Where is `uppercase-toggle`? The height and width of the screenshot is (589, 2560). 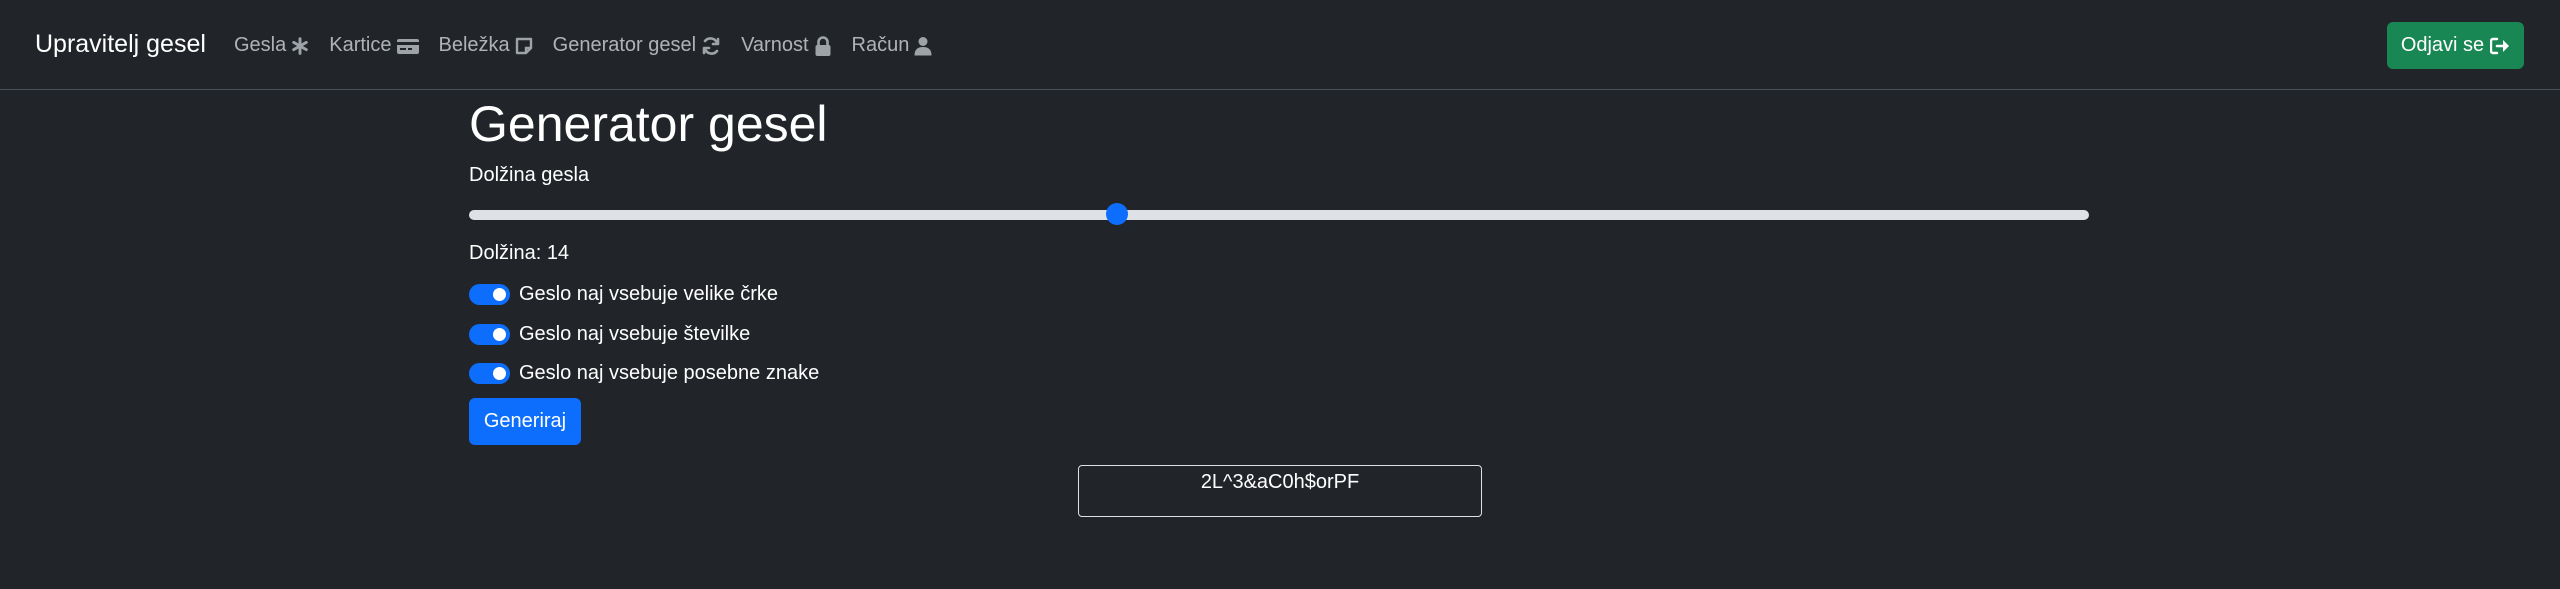 uppercase-toggle is located at coordinates (489, 294).